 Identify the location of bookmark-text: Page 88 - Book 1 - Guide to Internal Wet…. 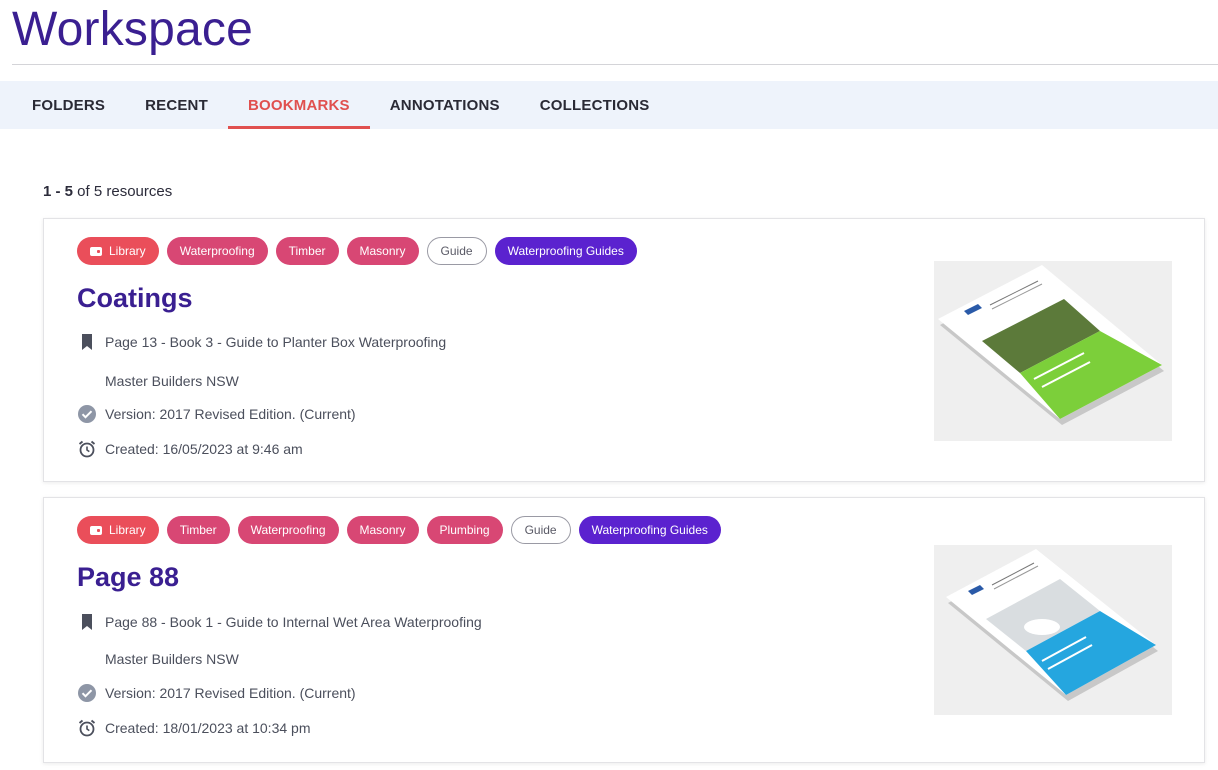
(293, 622).